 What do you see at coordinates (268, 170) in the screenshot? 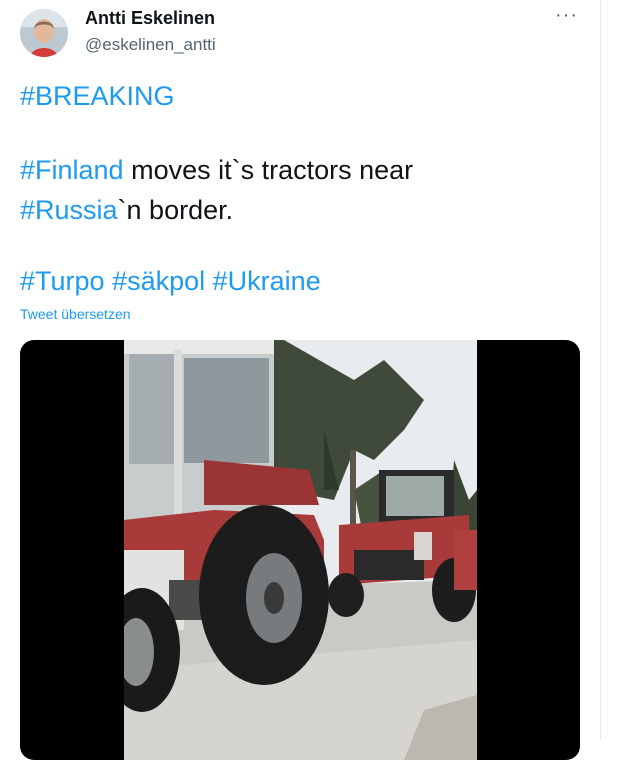
I see `tweet-text: moves it`s tractors near` at bounding box center [268, 170].